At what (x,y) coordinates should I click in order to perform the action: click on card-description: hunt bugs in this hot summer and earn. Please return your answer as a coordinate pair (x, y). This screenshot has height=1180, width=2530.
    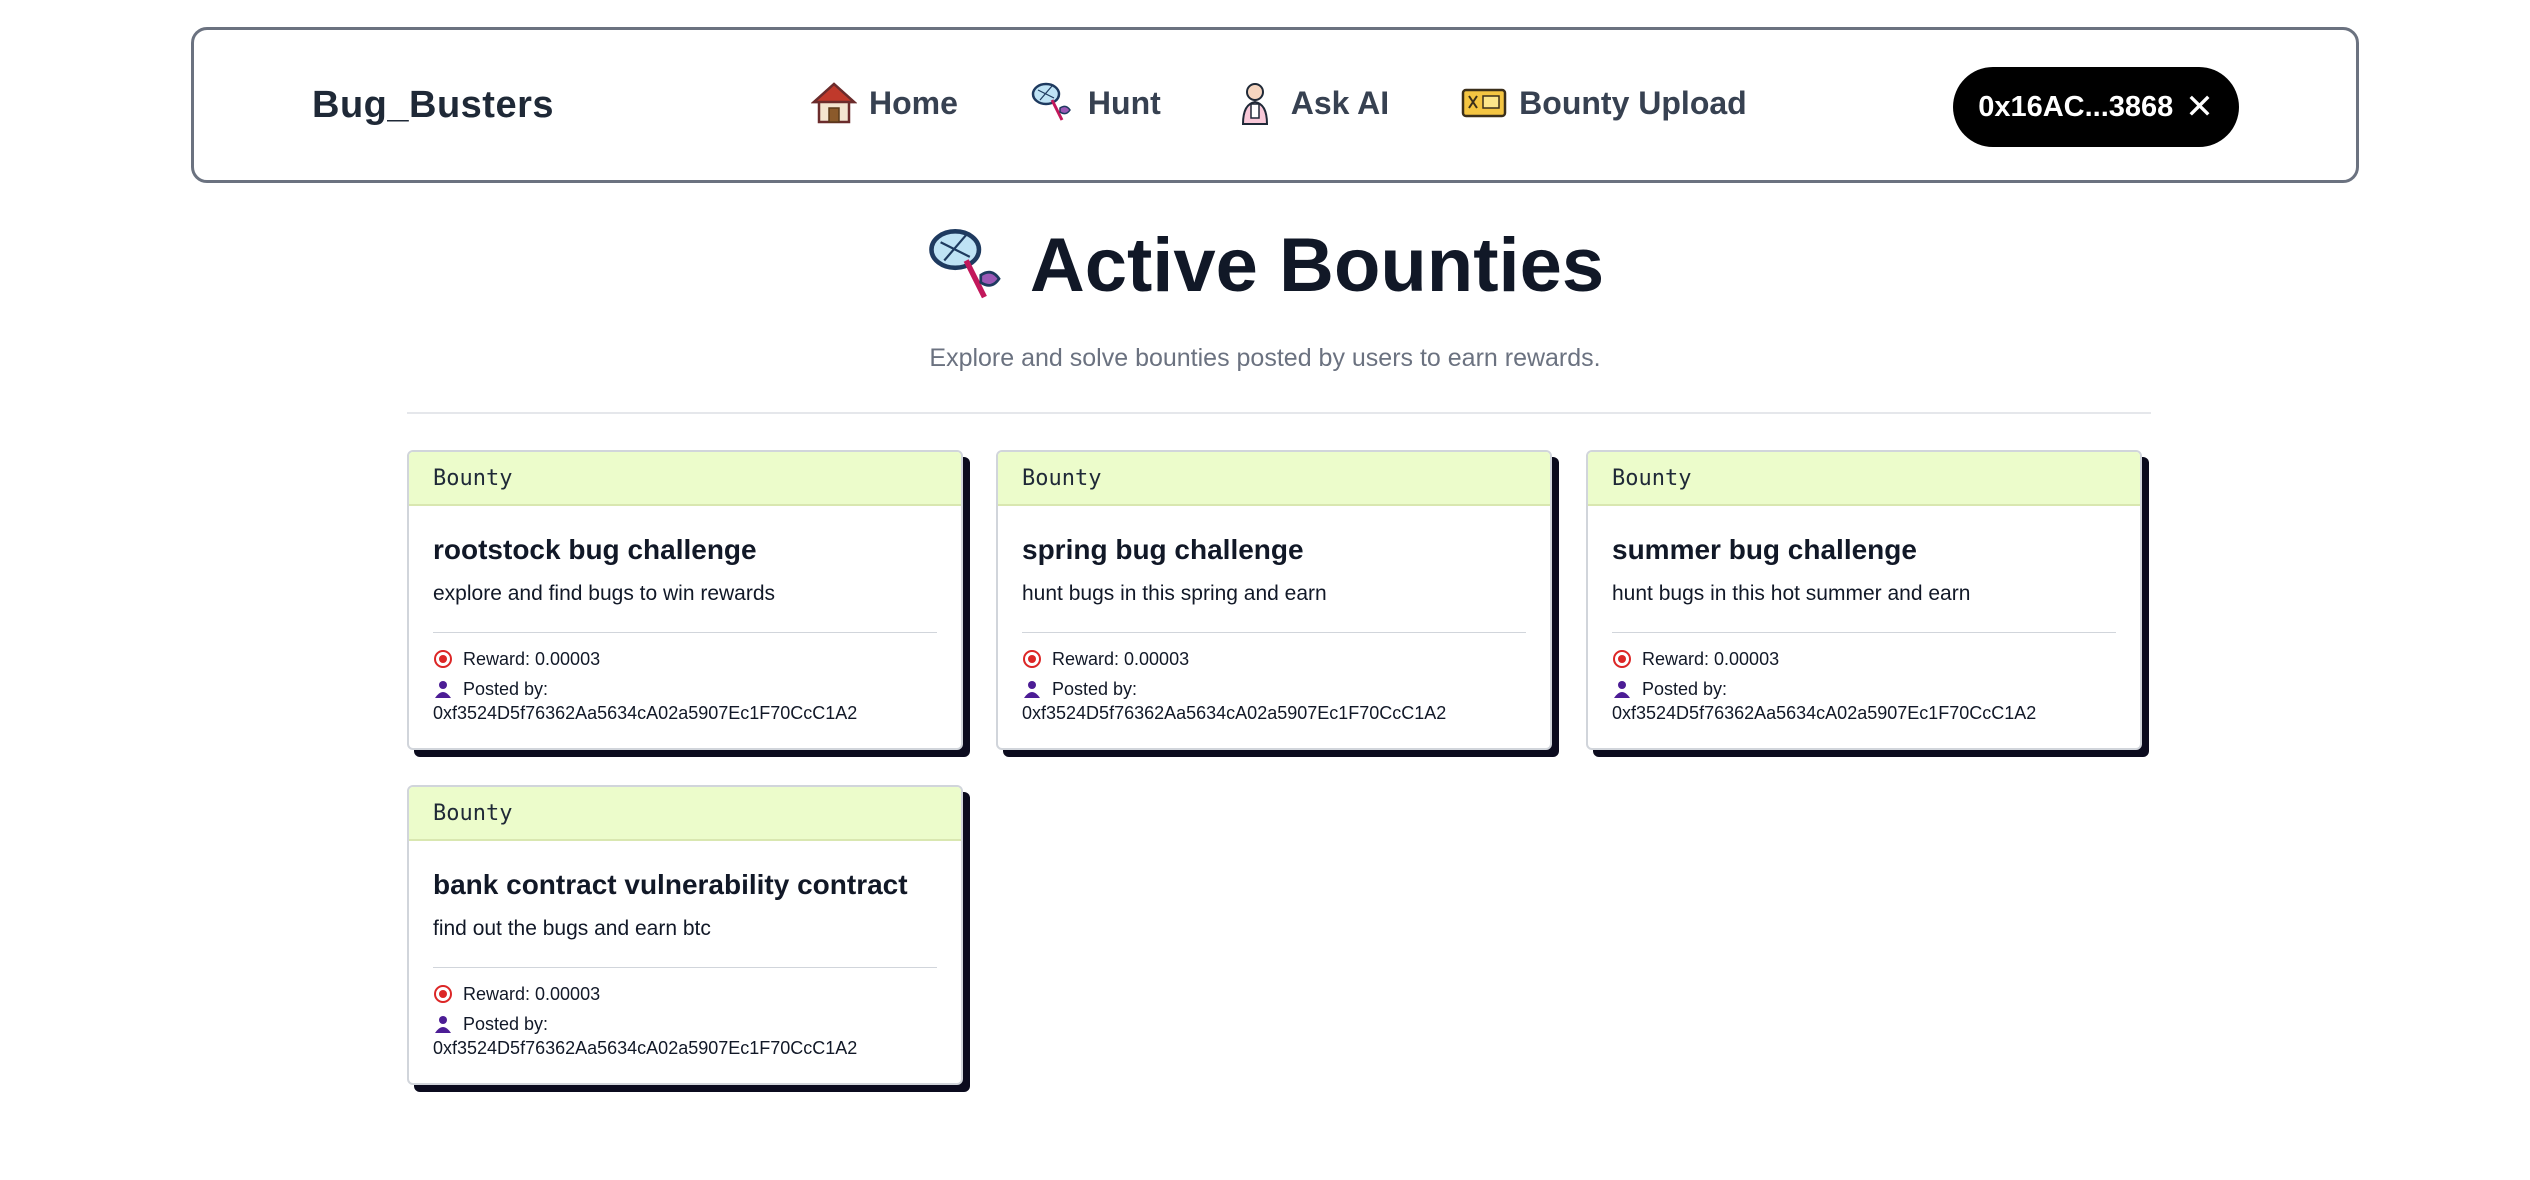
    Looking at the image, I should click on (1791, 593).